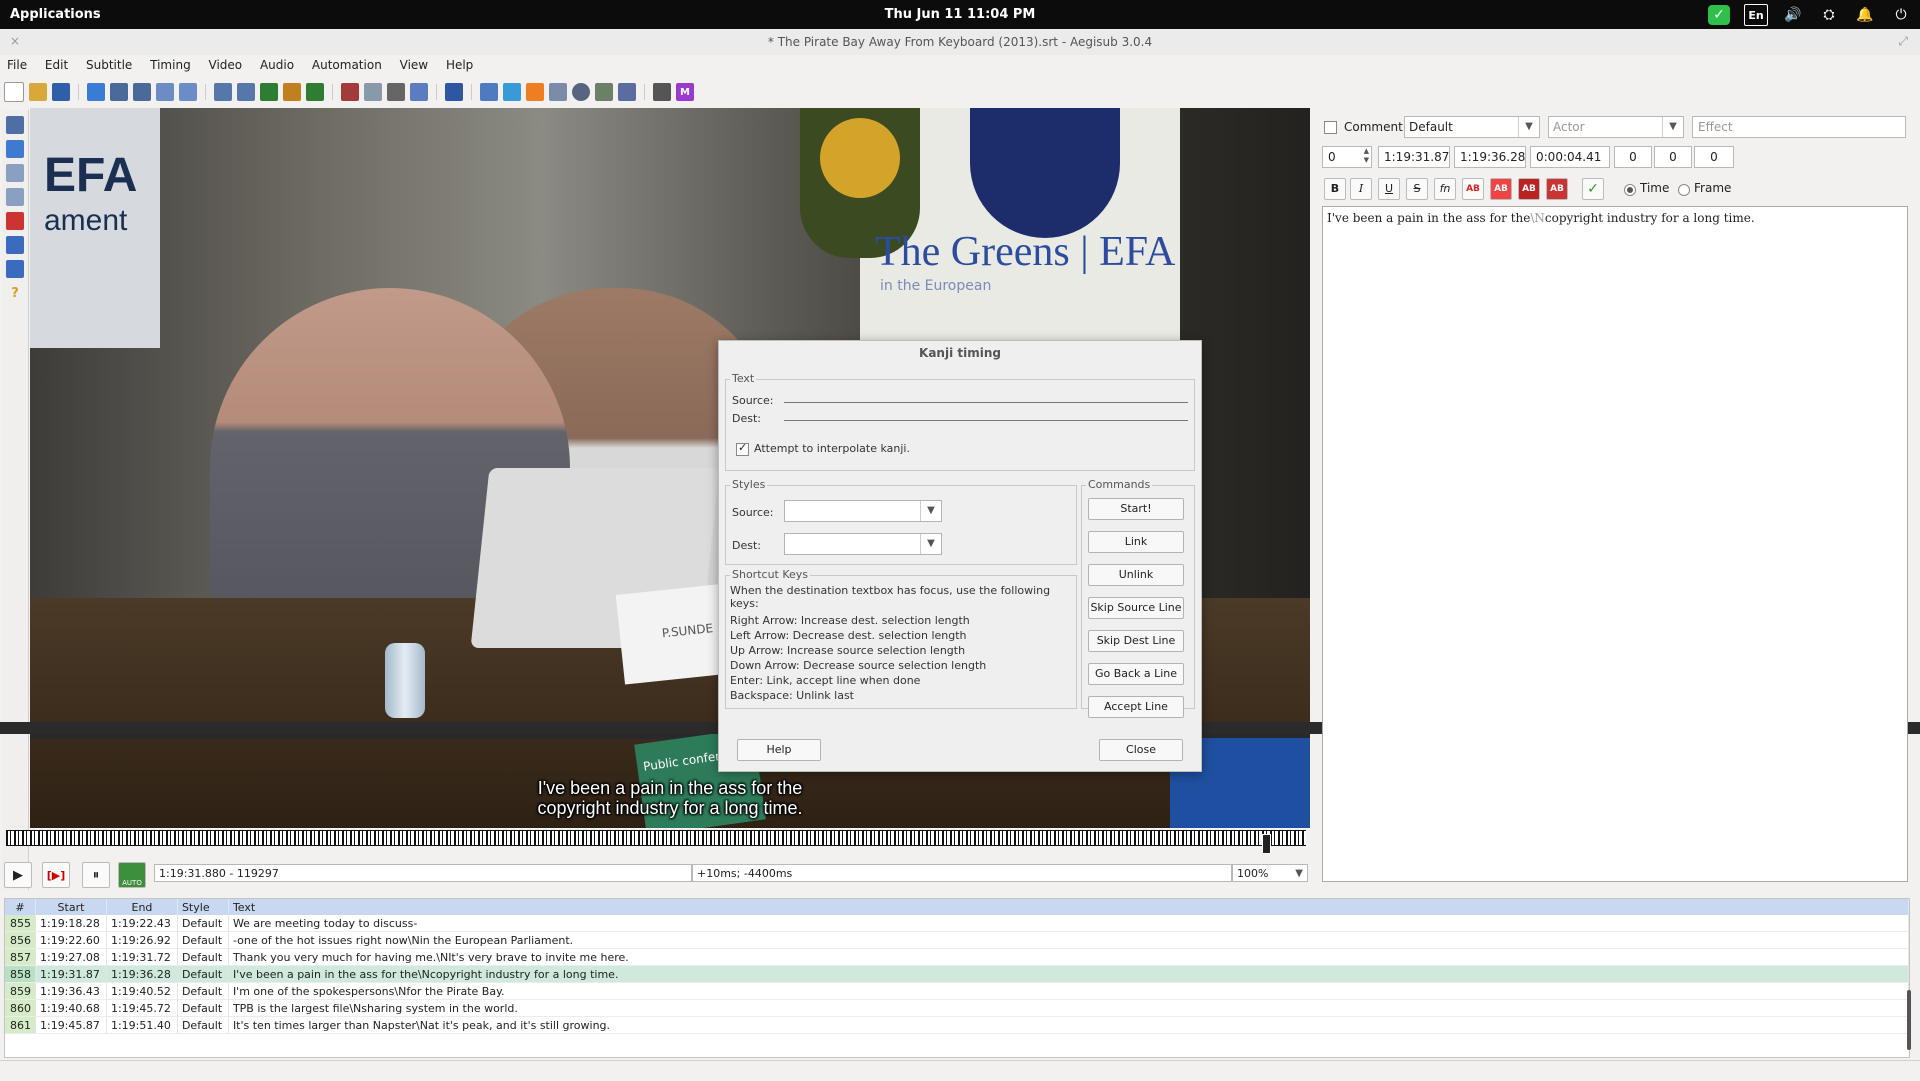 This screenshot has width=1920, height=1081. What do you see at coordinates (1719, 15) in the screenshot?
I see `check-icon: ✓` at bounding box center [1719, 15].